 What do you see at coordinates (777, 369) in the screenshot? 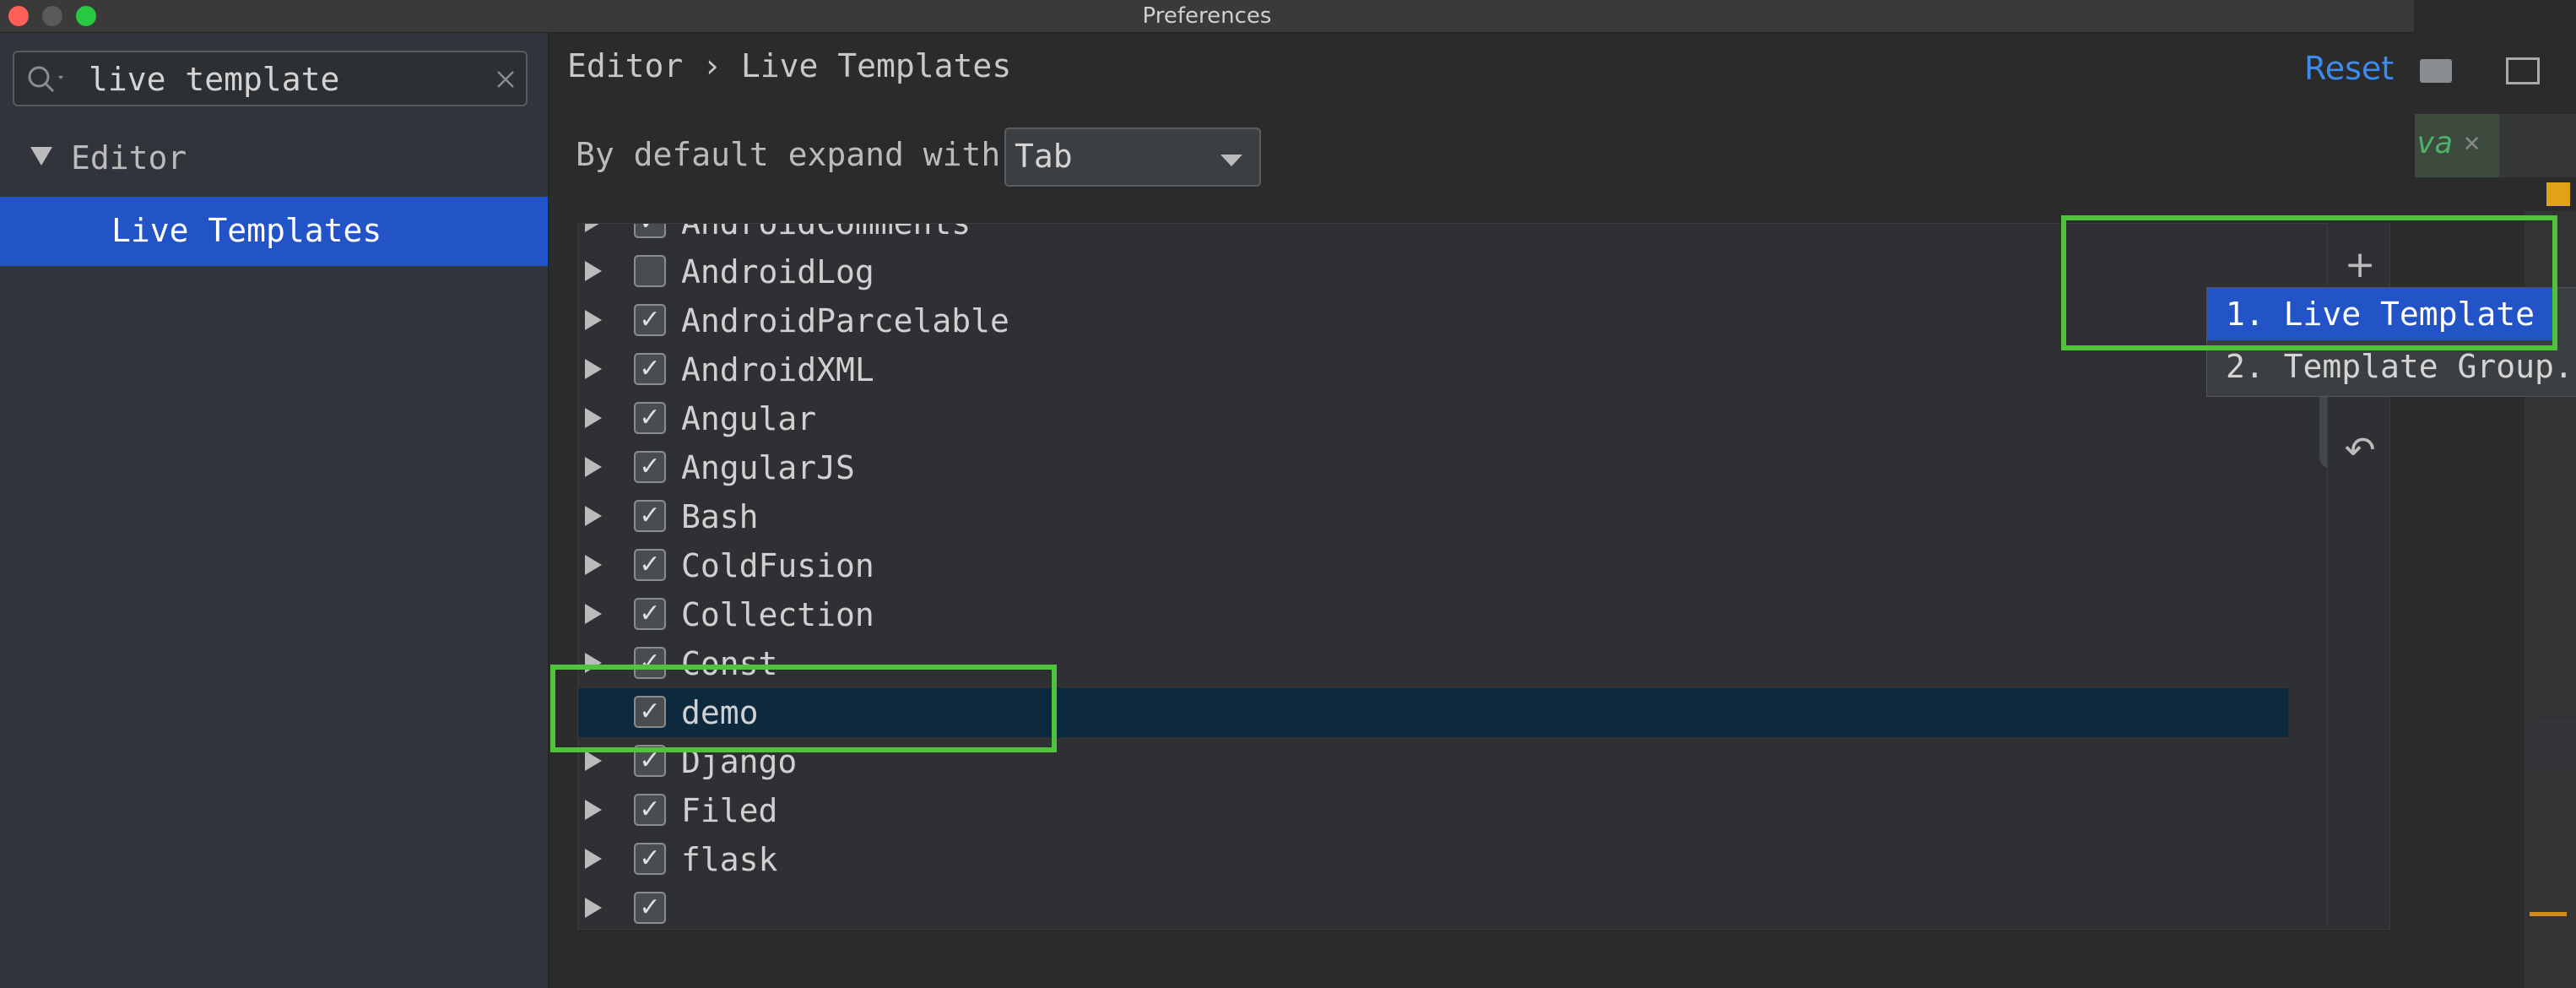
I see `template-group-label: AndroidXML` at bounding box center [777, 369].